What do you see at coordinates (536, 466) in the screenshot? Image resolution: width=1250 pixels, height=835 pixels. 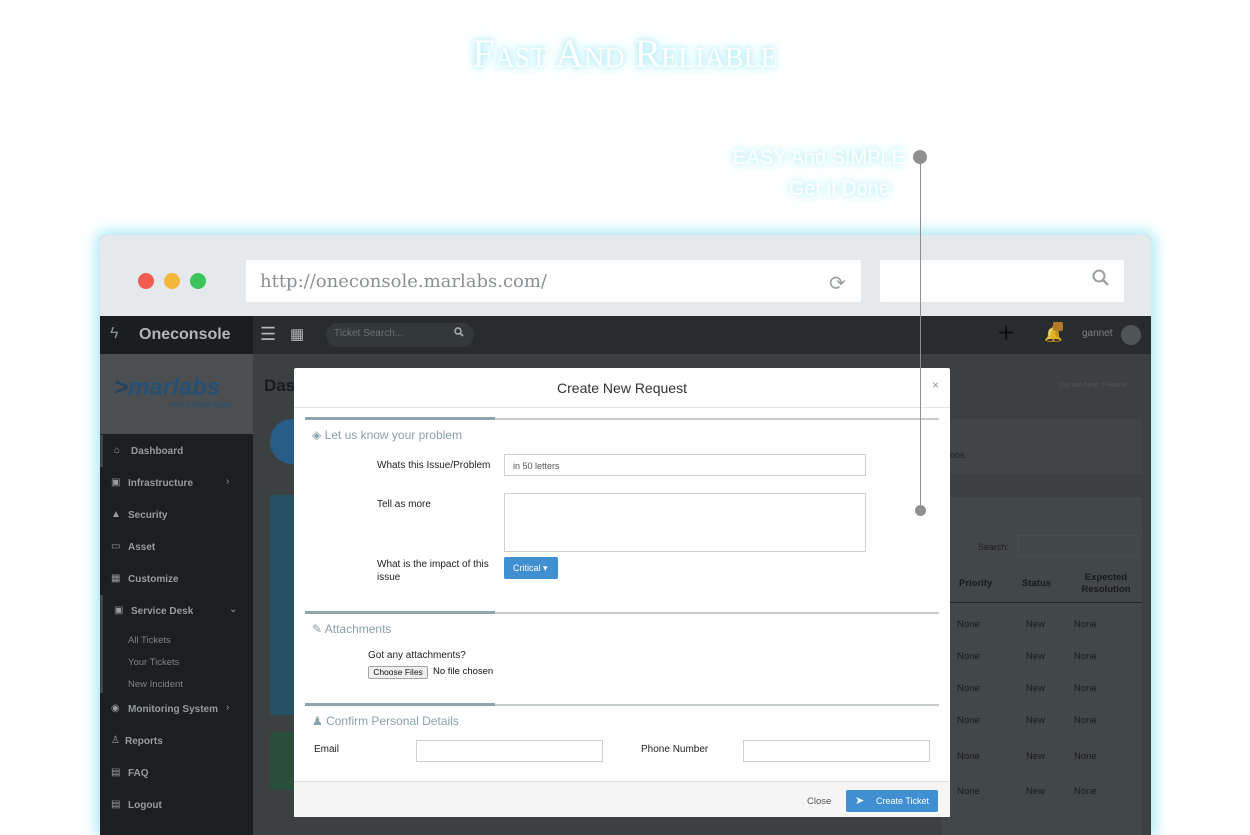 I see `issue-placeholder: in 50 letters` at bounding box center [536, 466].